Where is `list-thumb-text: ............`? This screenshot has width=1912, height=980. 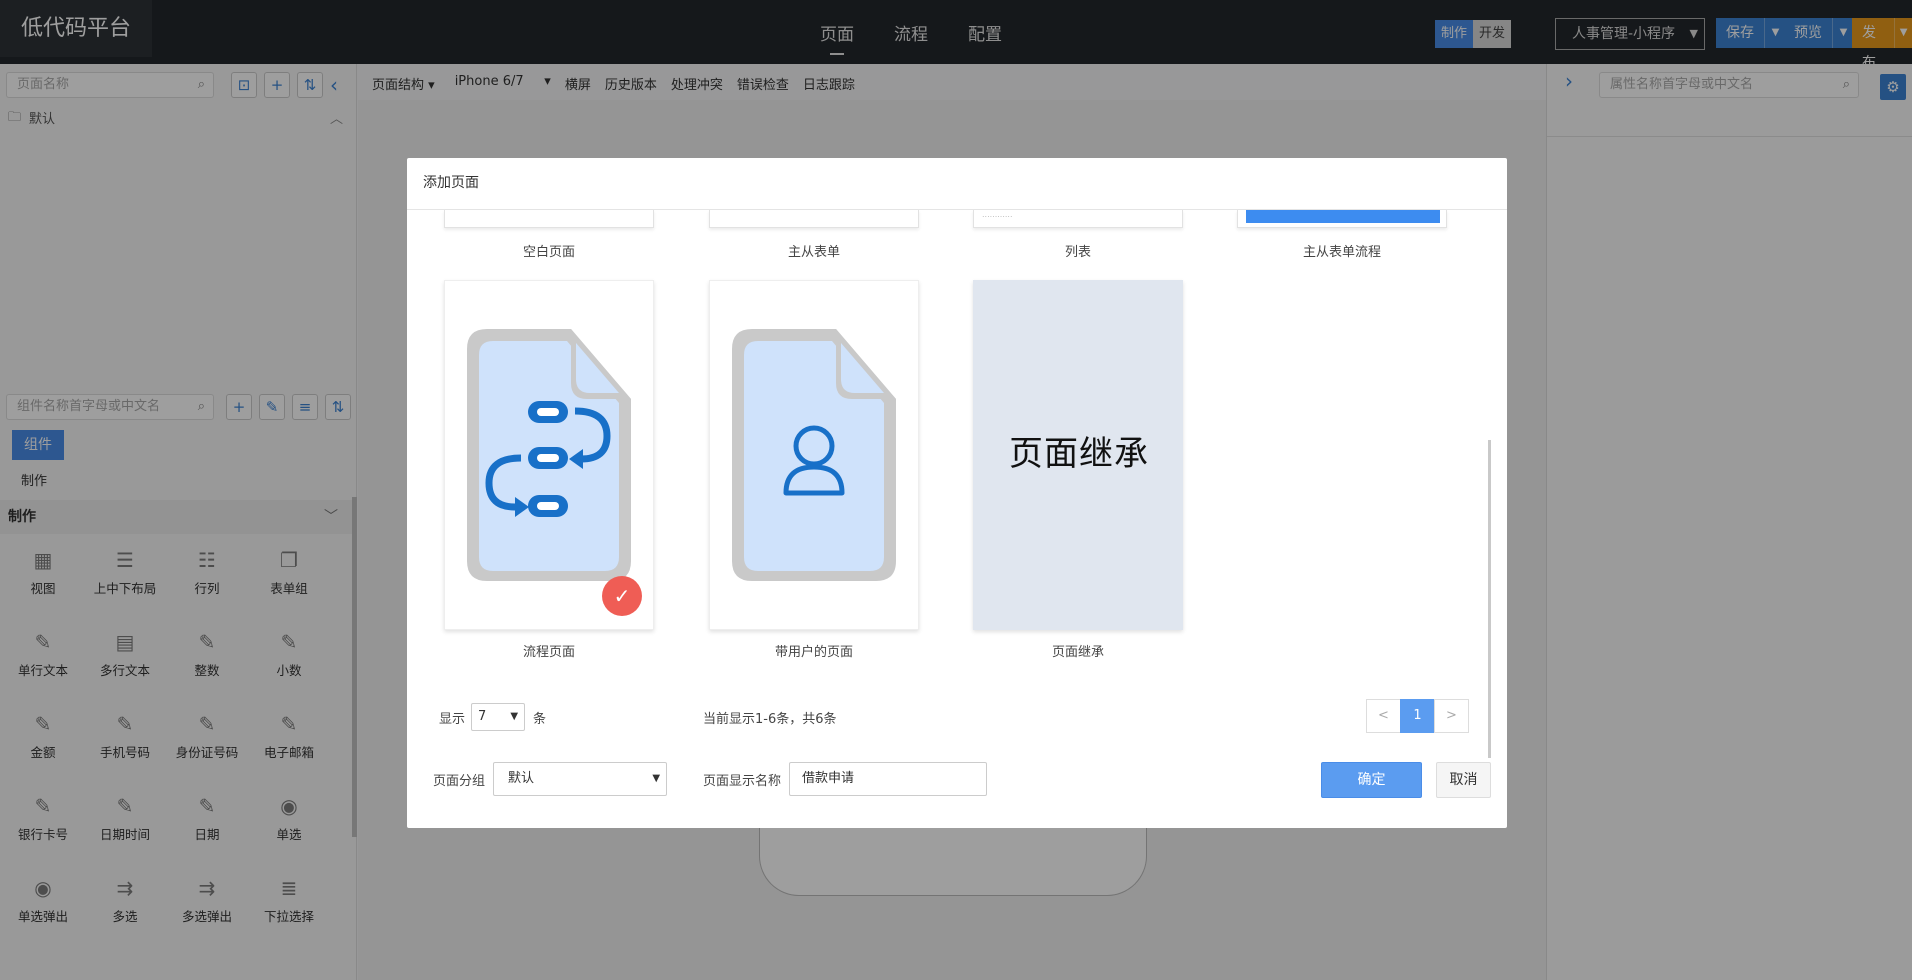
list-thumb-text: ............ is located at coordinates (997, 214).